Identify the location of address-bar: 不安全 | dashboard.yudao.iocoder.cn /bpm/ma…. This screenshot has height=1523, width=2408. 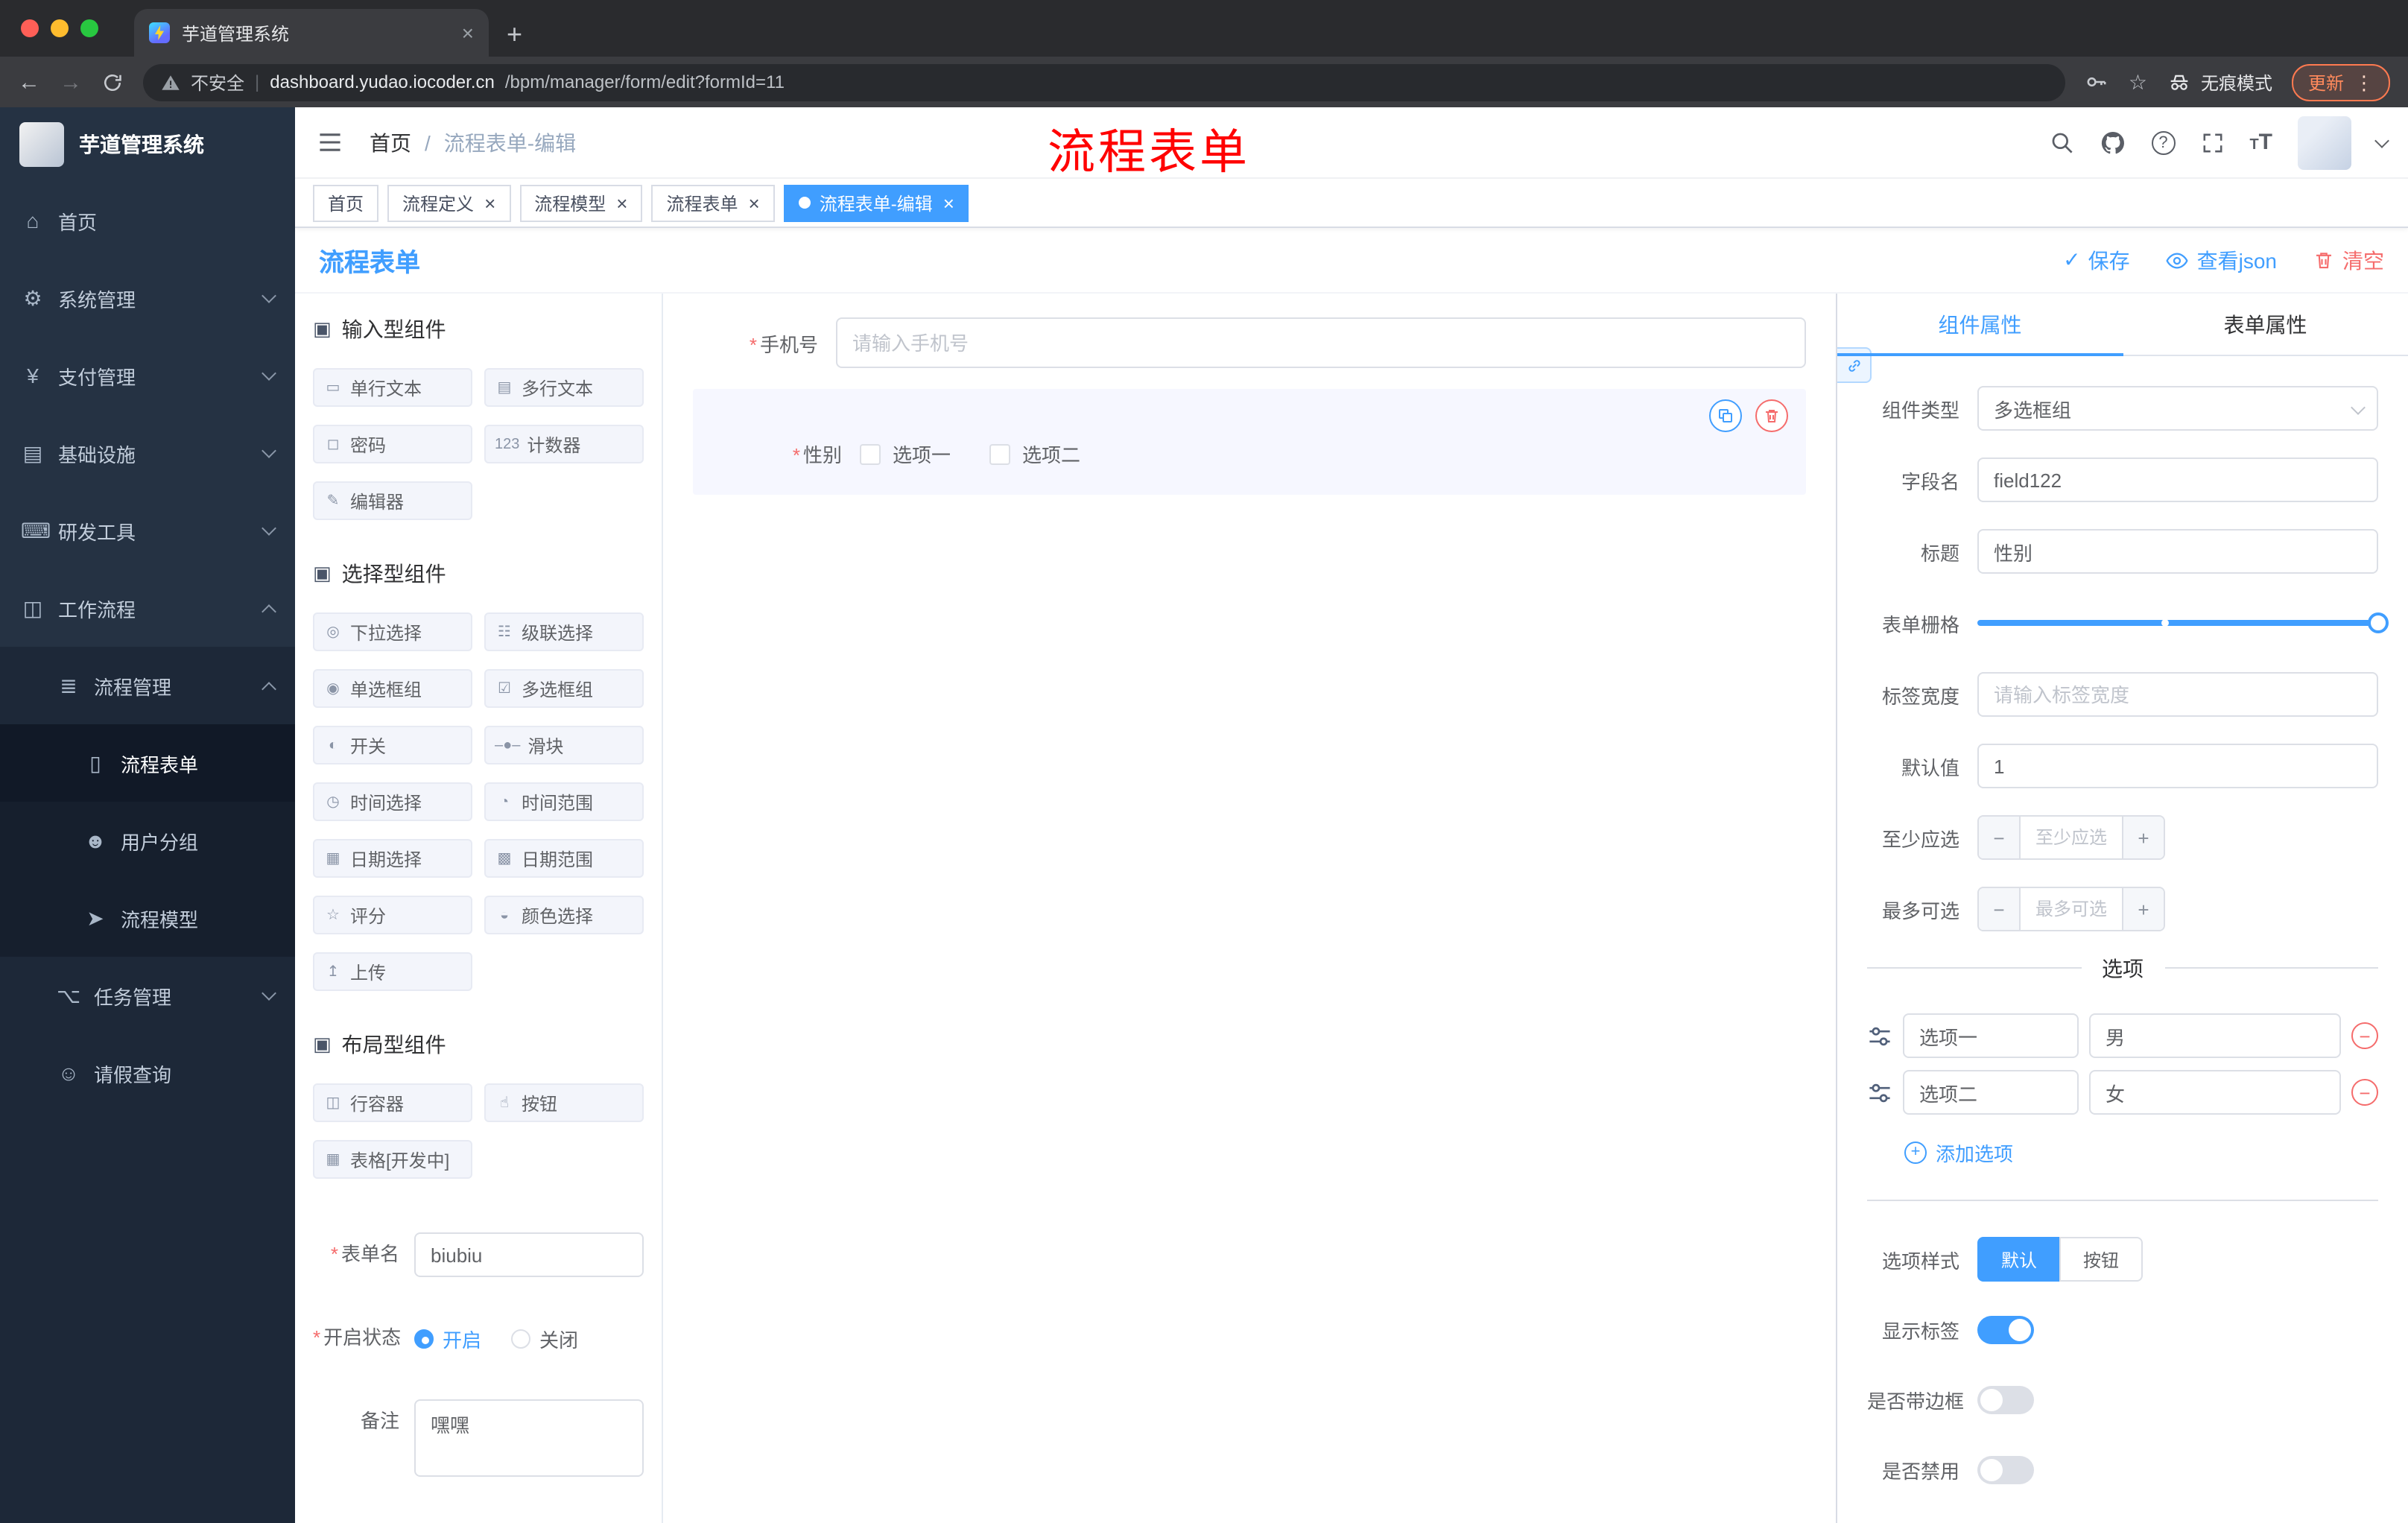
(1104, 82).